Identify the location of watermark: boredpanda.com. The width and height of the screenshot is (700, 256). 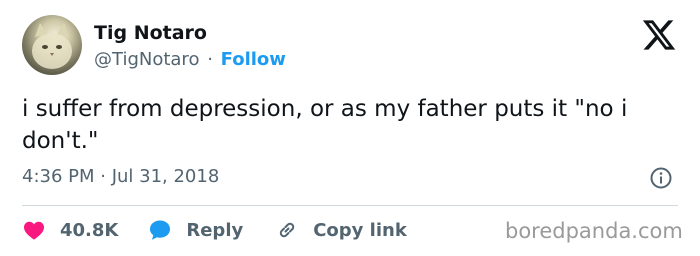
(594, 231).